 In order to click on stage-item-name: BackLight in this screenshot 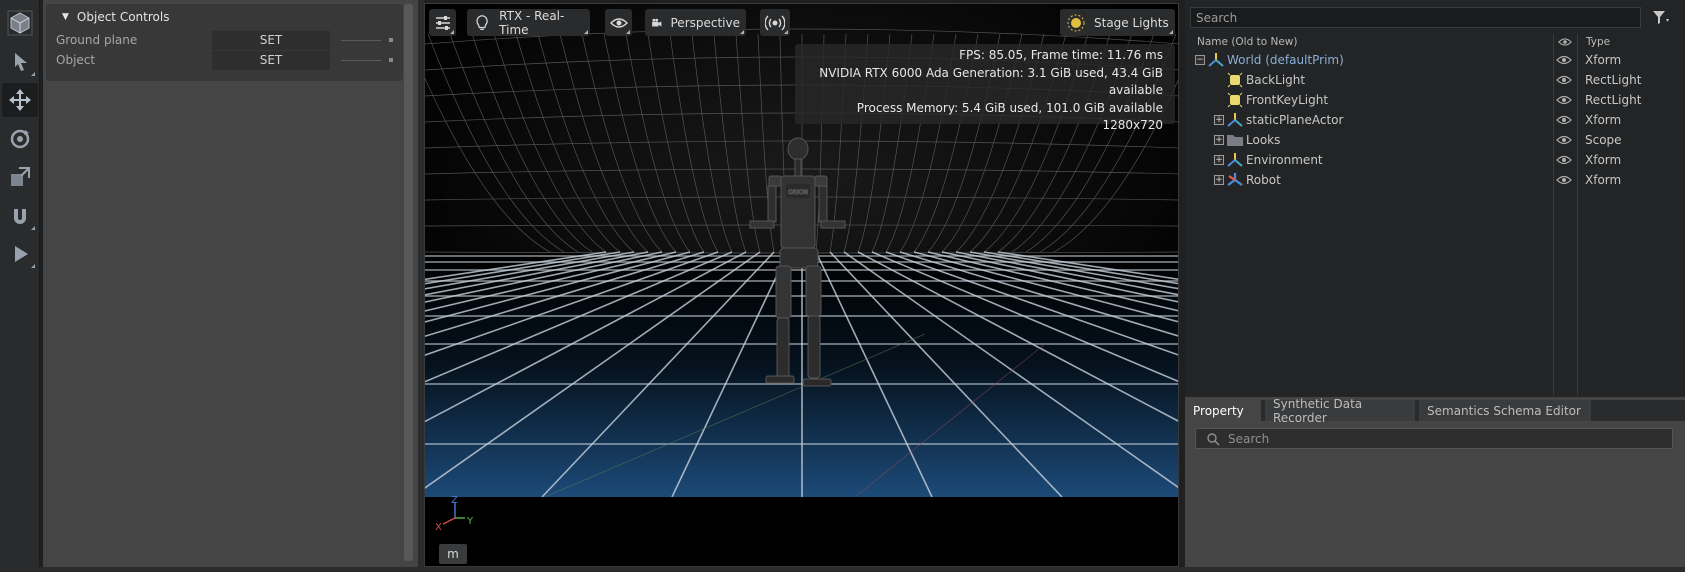, I will do `click(1276, 80)`.